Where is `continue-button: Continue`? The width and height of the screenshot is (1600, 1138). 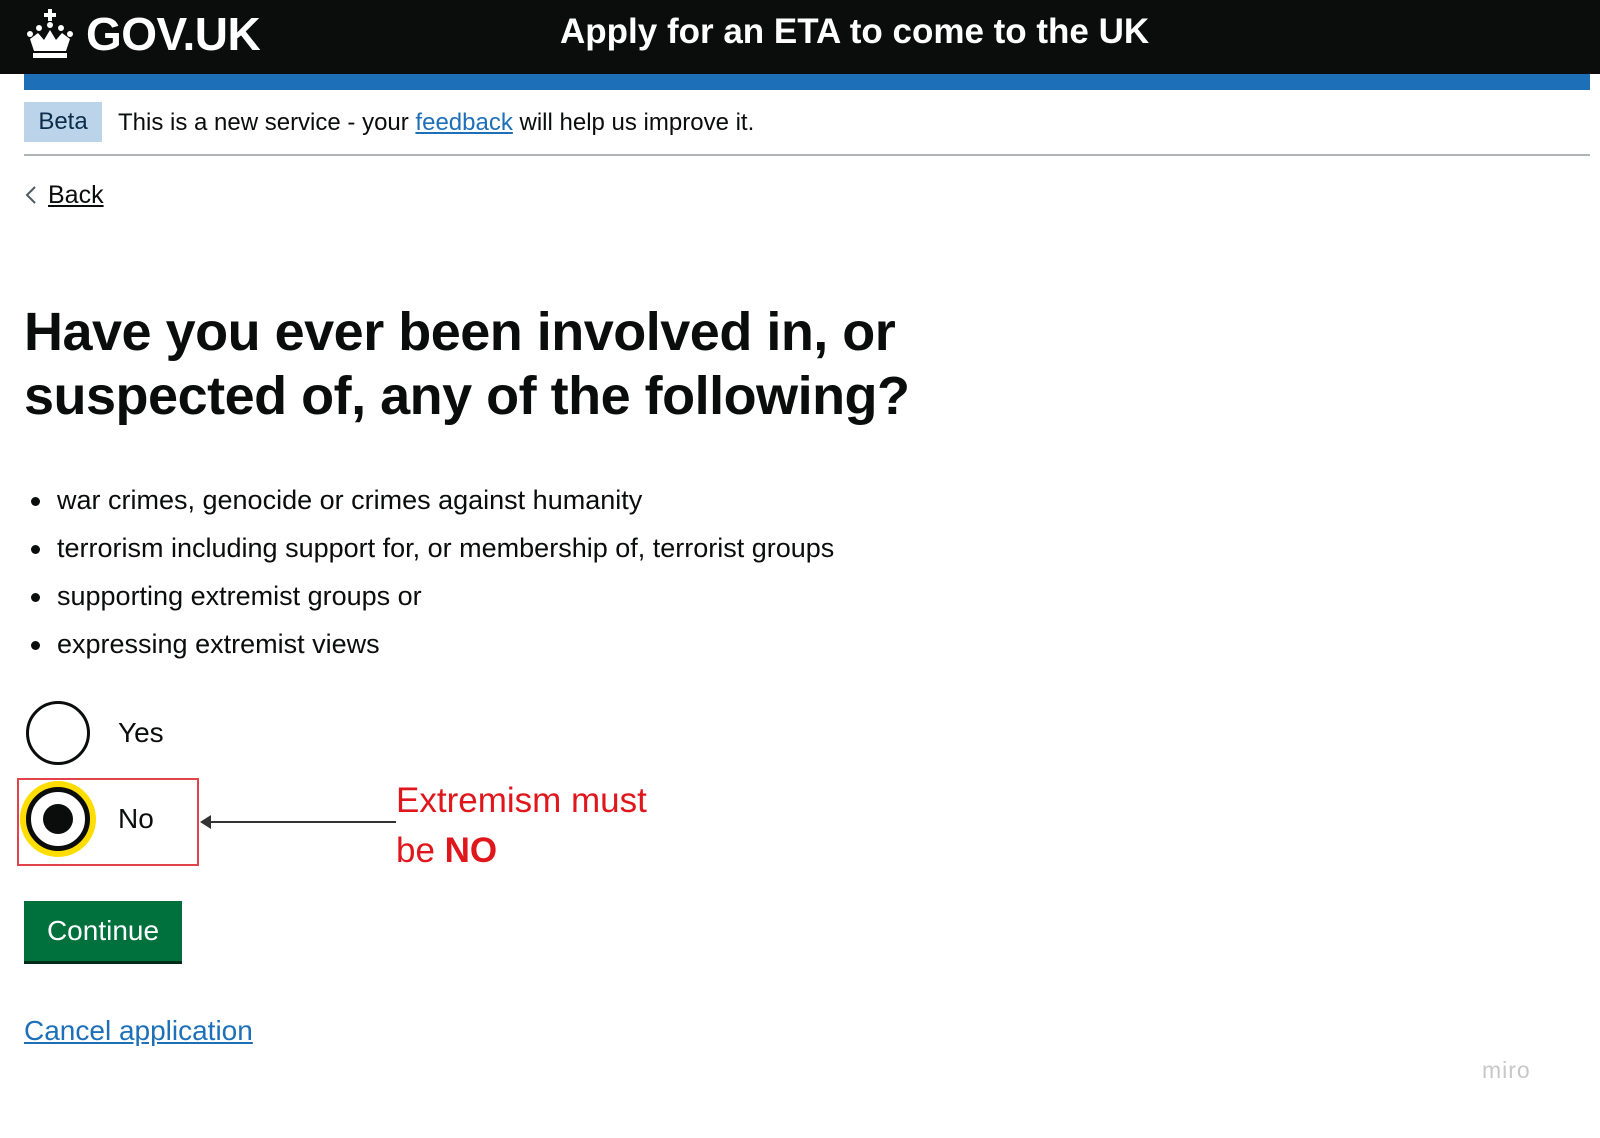 continue-button: Continue is located at coordinates (103, 931).